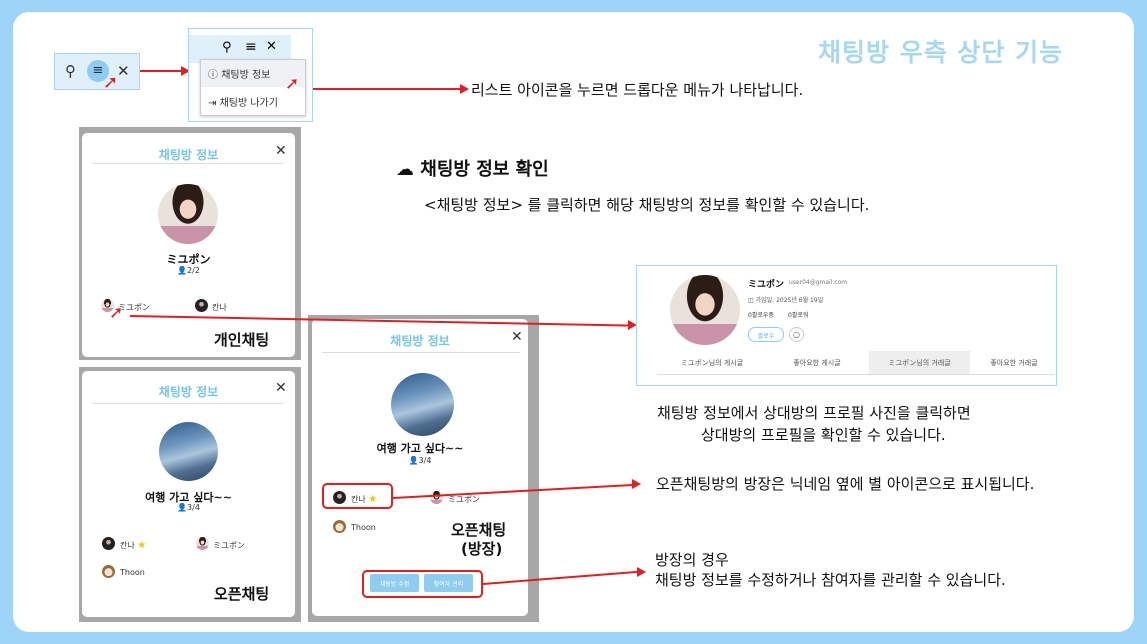 This screenshot has height=644, width=1147. Describe the element at coordinates (229, 545) in the screenshot. I see `member-name: ミユポン` at that location.